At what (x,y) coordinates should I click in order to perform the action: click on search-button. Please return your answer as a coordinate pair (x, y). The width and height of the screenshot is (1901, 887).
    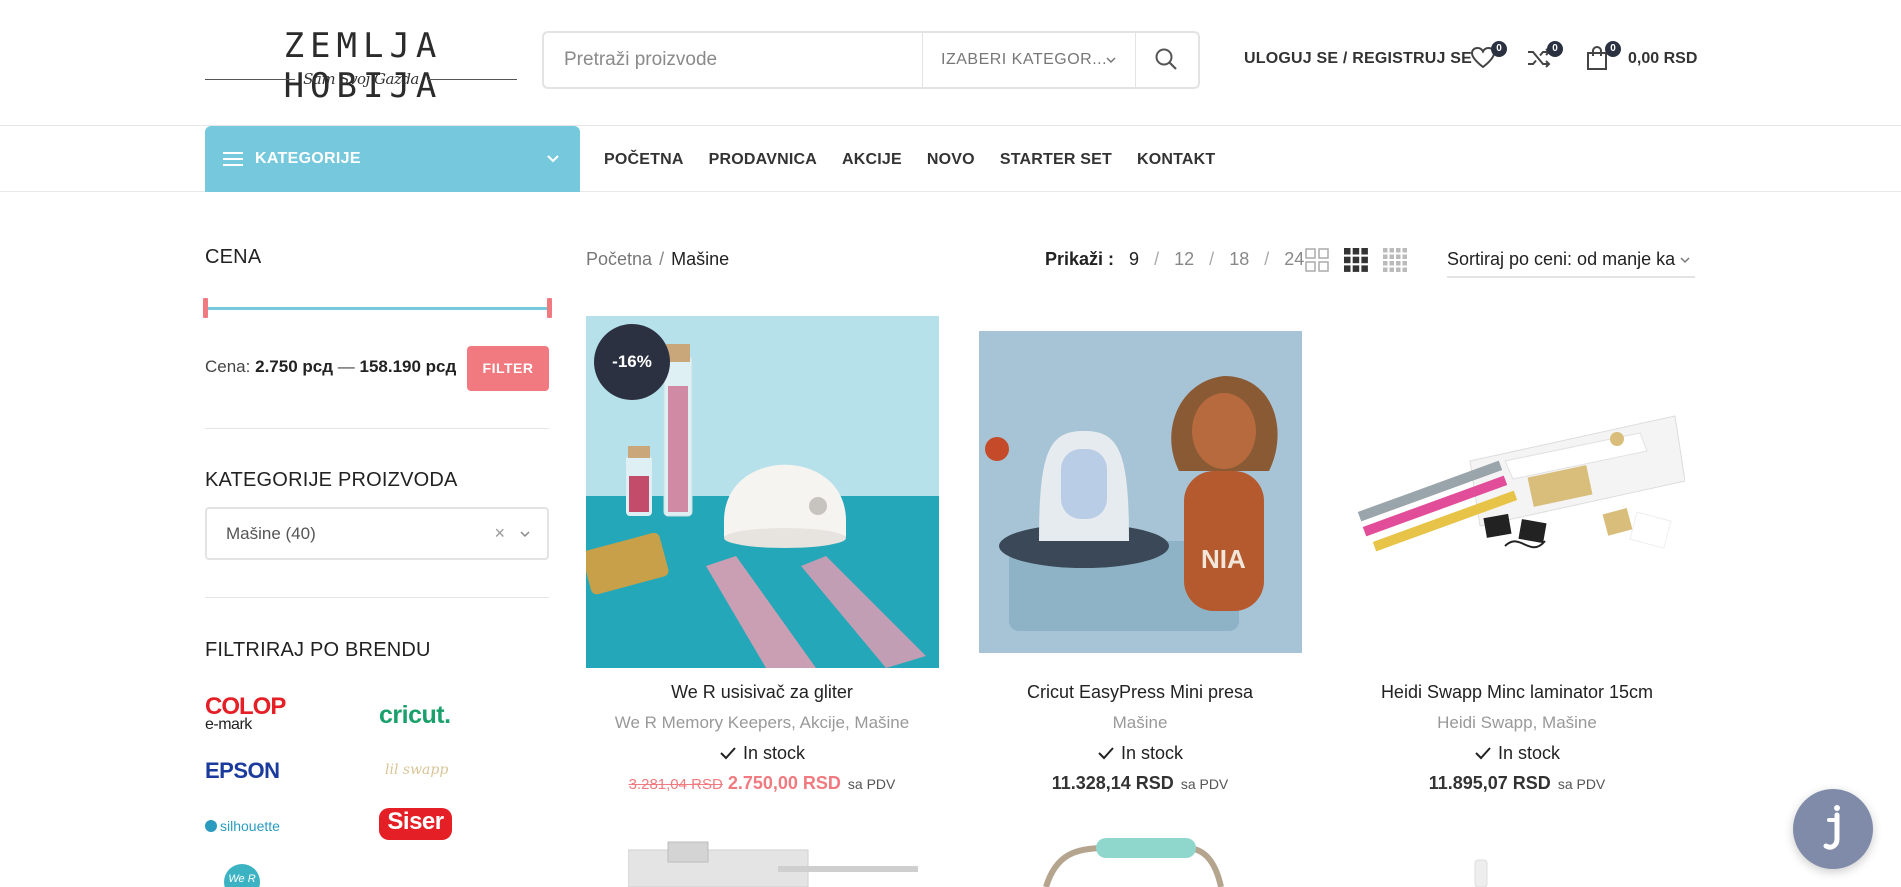
    Looking at the image, I should click on (1166, 60).